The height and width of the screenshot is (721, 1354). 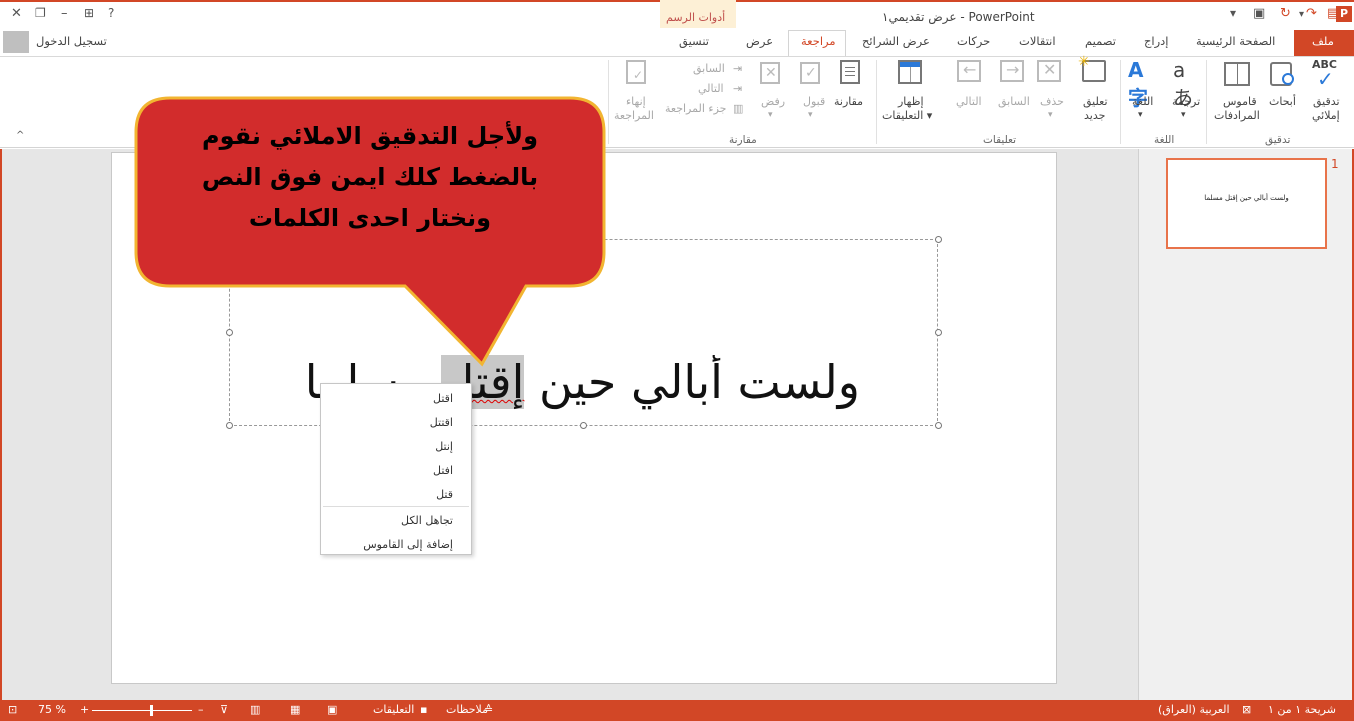 What do you see at coordinates (1246, 709) in the screenshot?
I see `proofing-icon: ⊠` at bounding box center [1246, 709].